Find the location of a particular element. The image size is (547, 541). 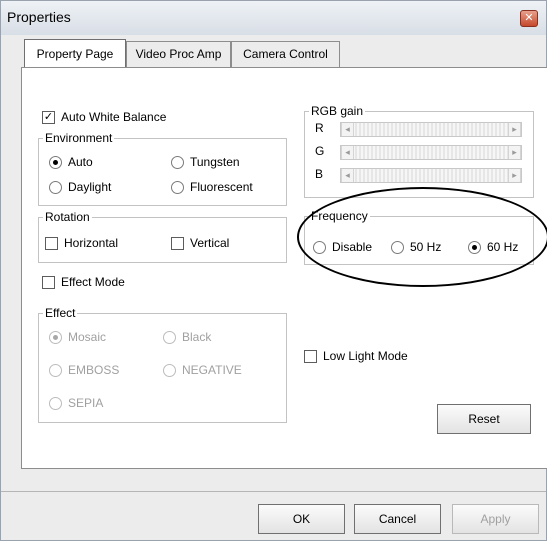

frequency-50hz-label: 50 Hz is located at coordinates (426, 247).